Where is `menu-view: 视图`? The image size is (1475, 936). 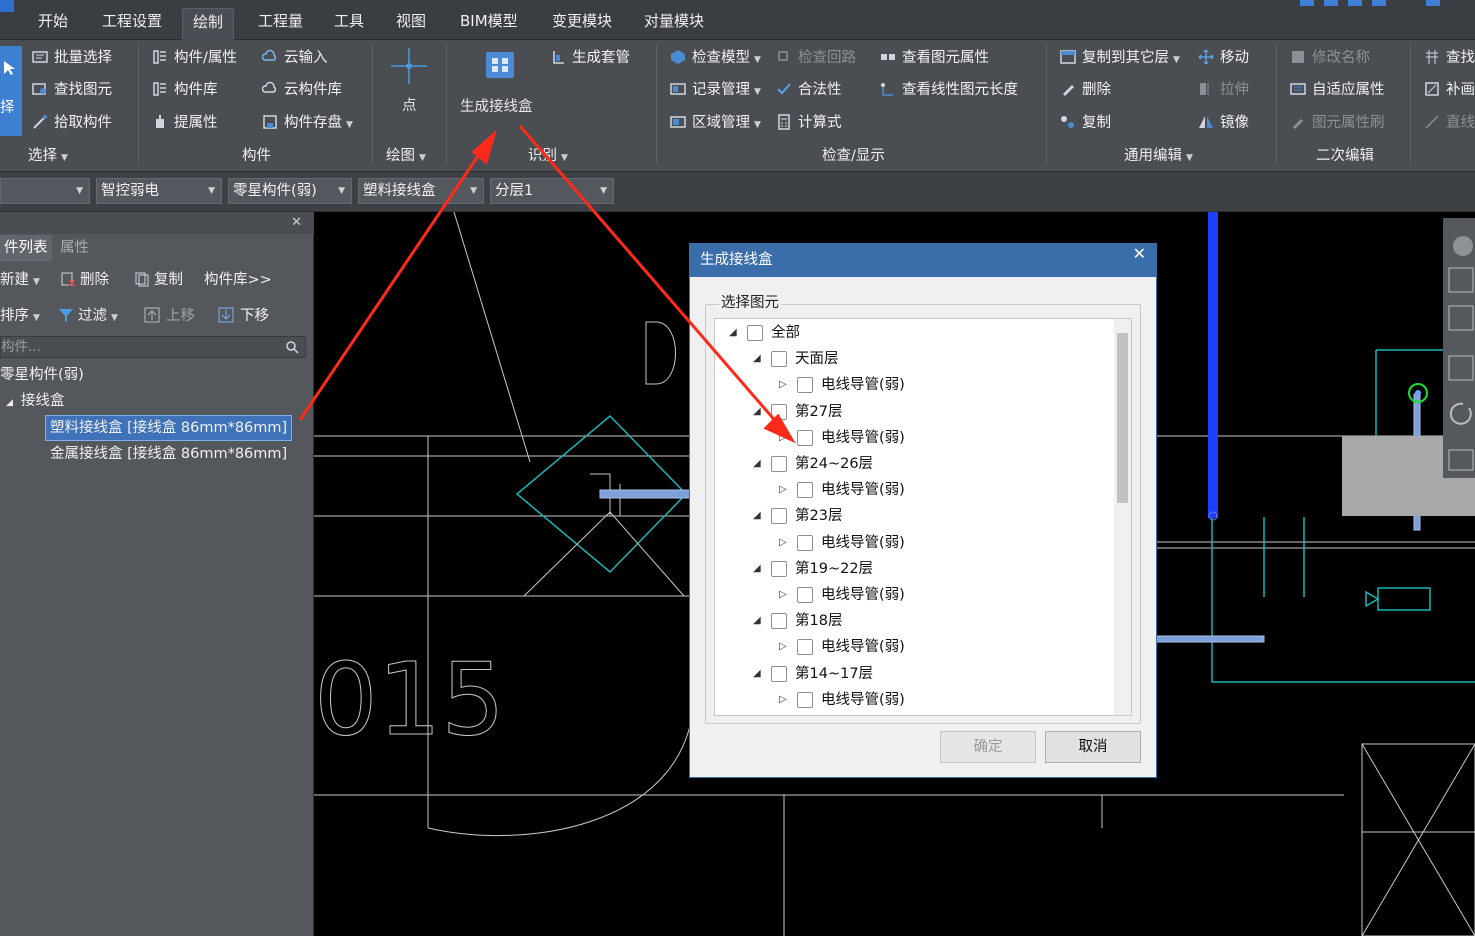 menu-view: 视图 is located at coordinates (411, 24).